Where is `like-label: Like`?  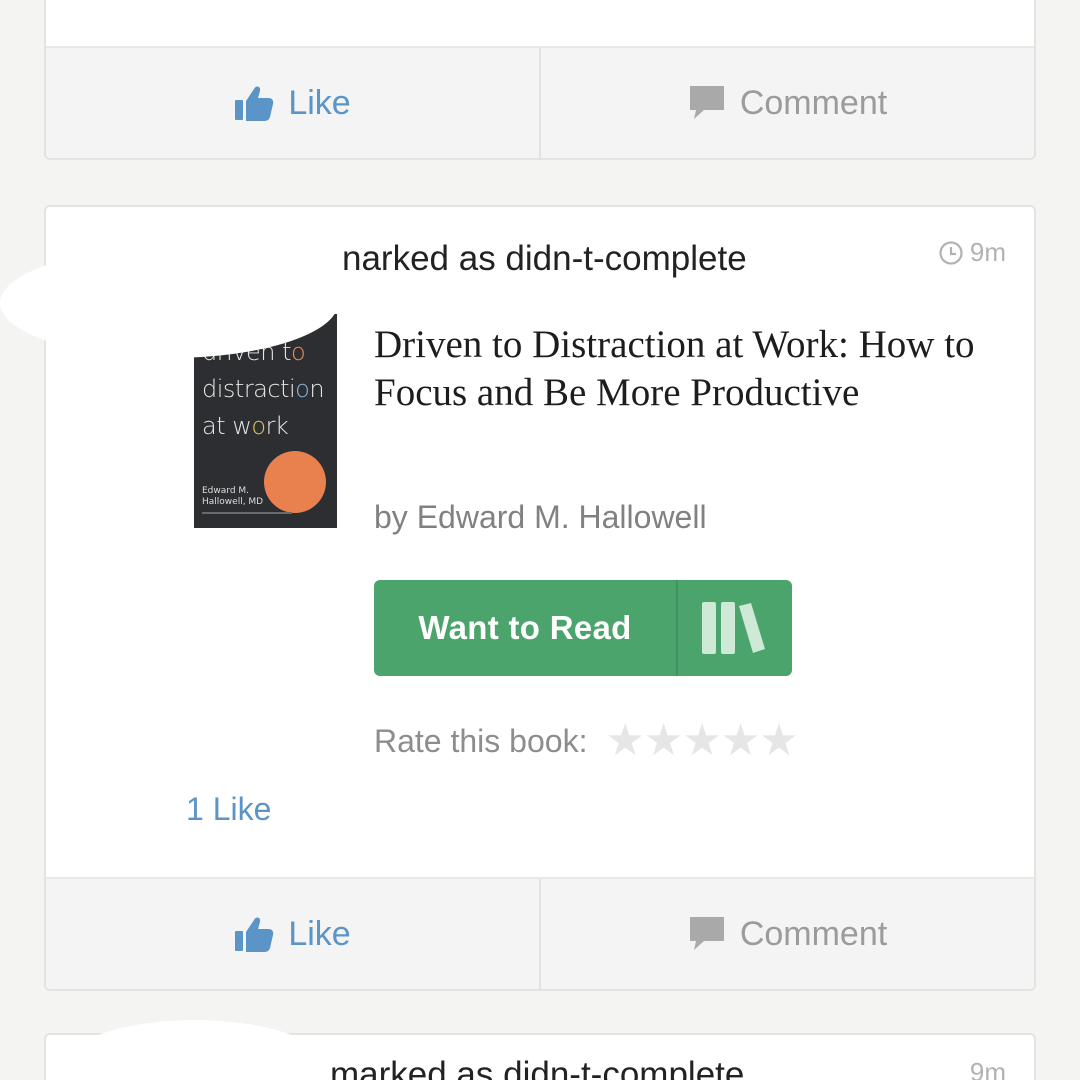
like-label: Like is located at coordinates (319, 933).